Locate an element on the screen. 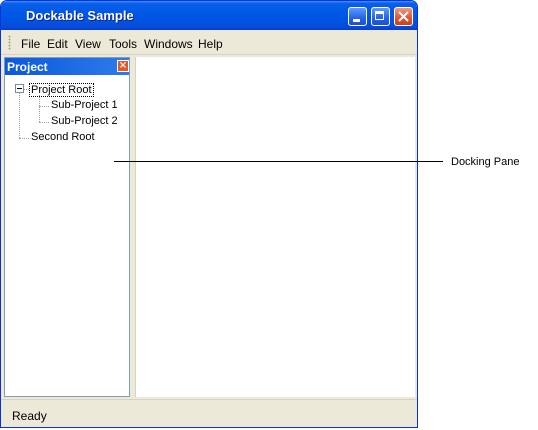  maximize-icon is located at coordinates (379, 15).